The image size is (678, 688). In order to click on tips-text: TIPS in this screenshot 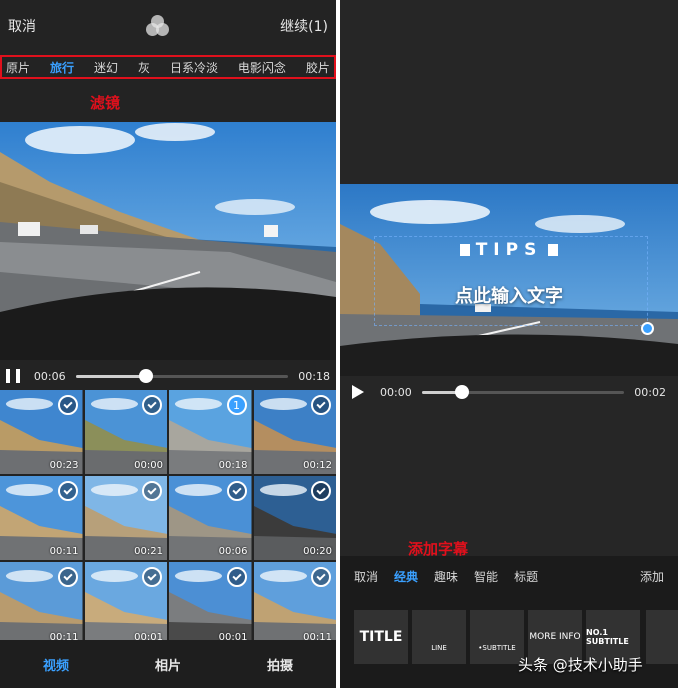, I will do `click(509, 250)`.